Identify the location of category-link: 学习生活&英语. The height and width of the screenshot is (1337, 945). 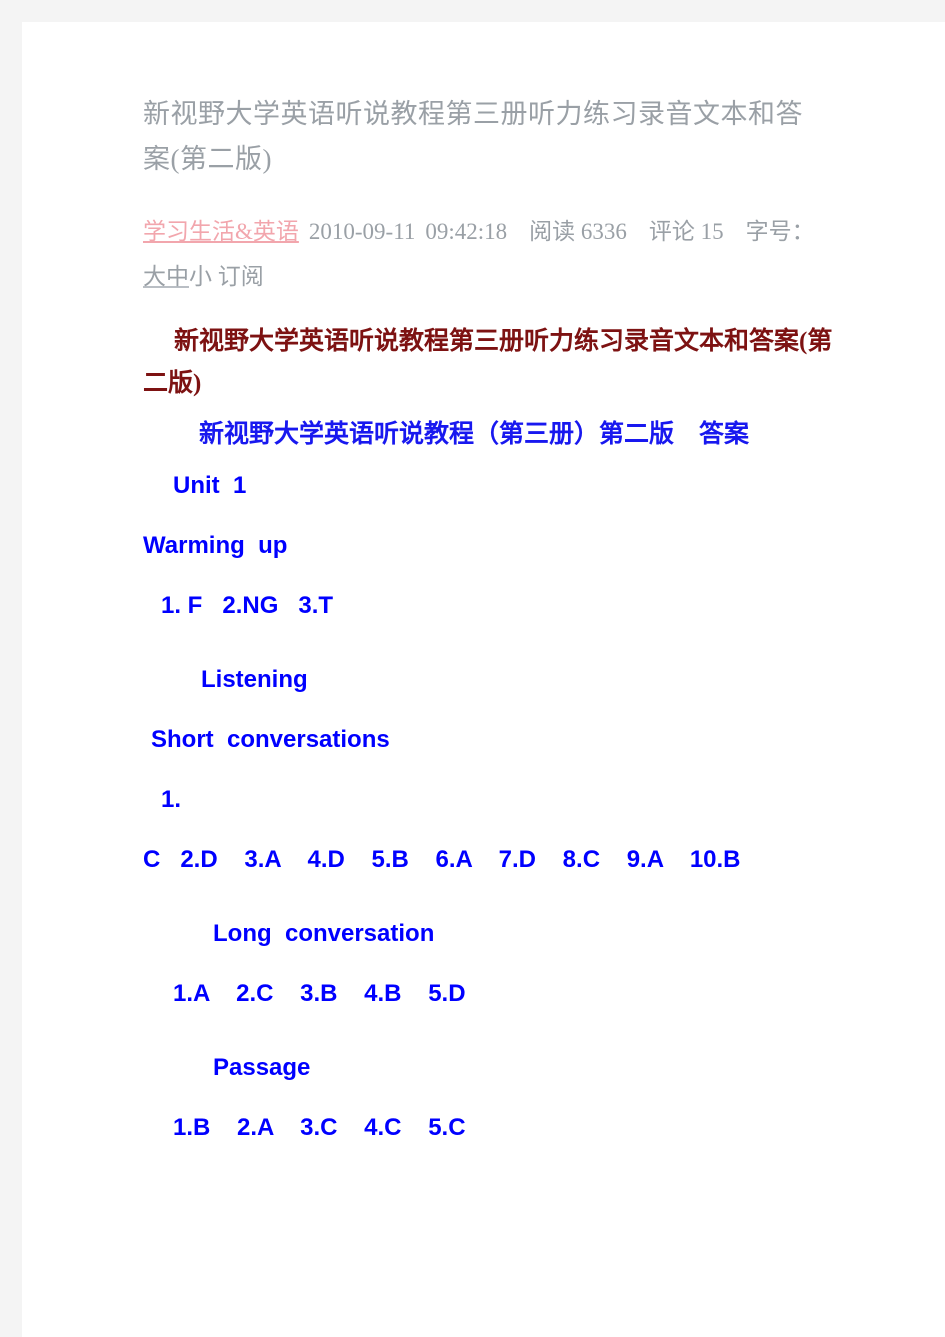
(221, 231).